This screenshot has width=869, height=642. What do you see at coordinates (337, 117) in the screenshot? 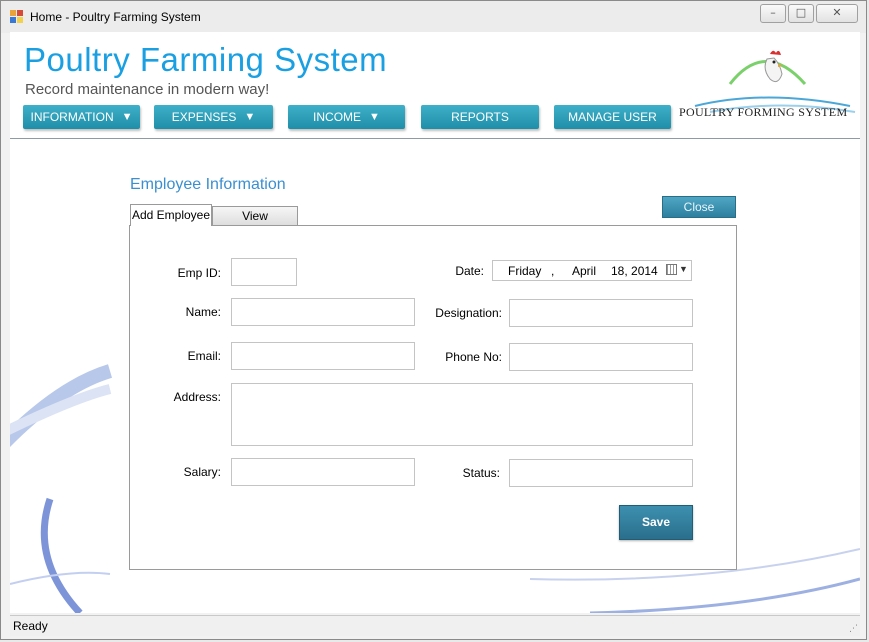
I see `nav-label: INCOME` at bounding box center [337, 117].